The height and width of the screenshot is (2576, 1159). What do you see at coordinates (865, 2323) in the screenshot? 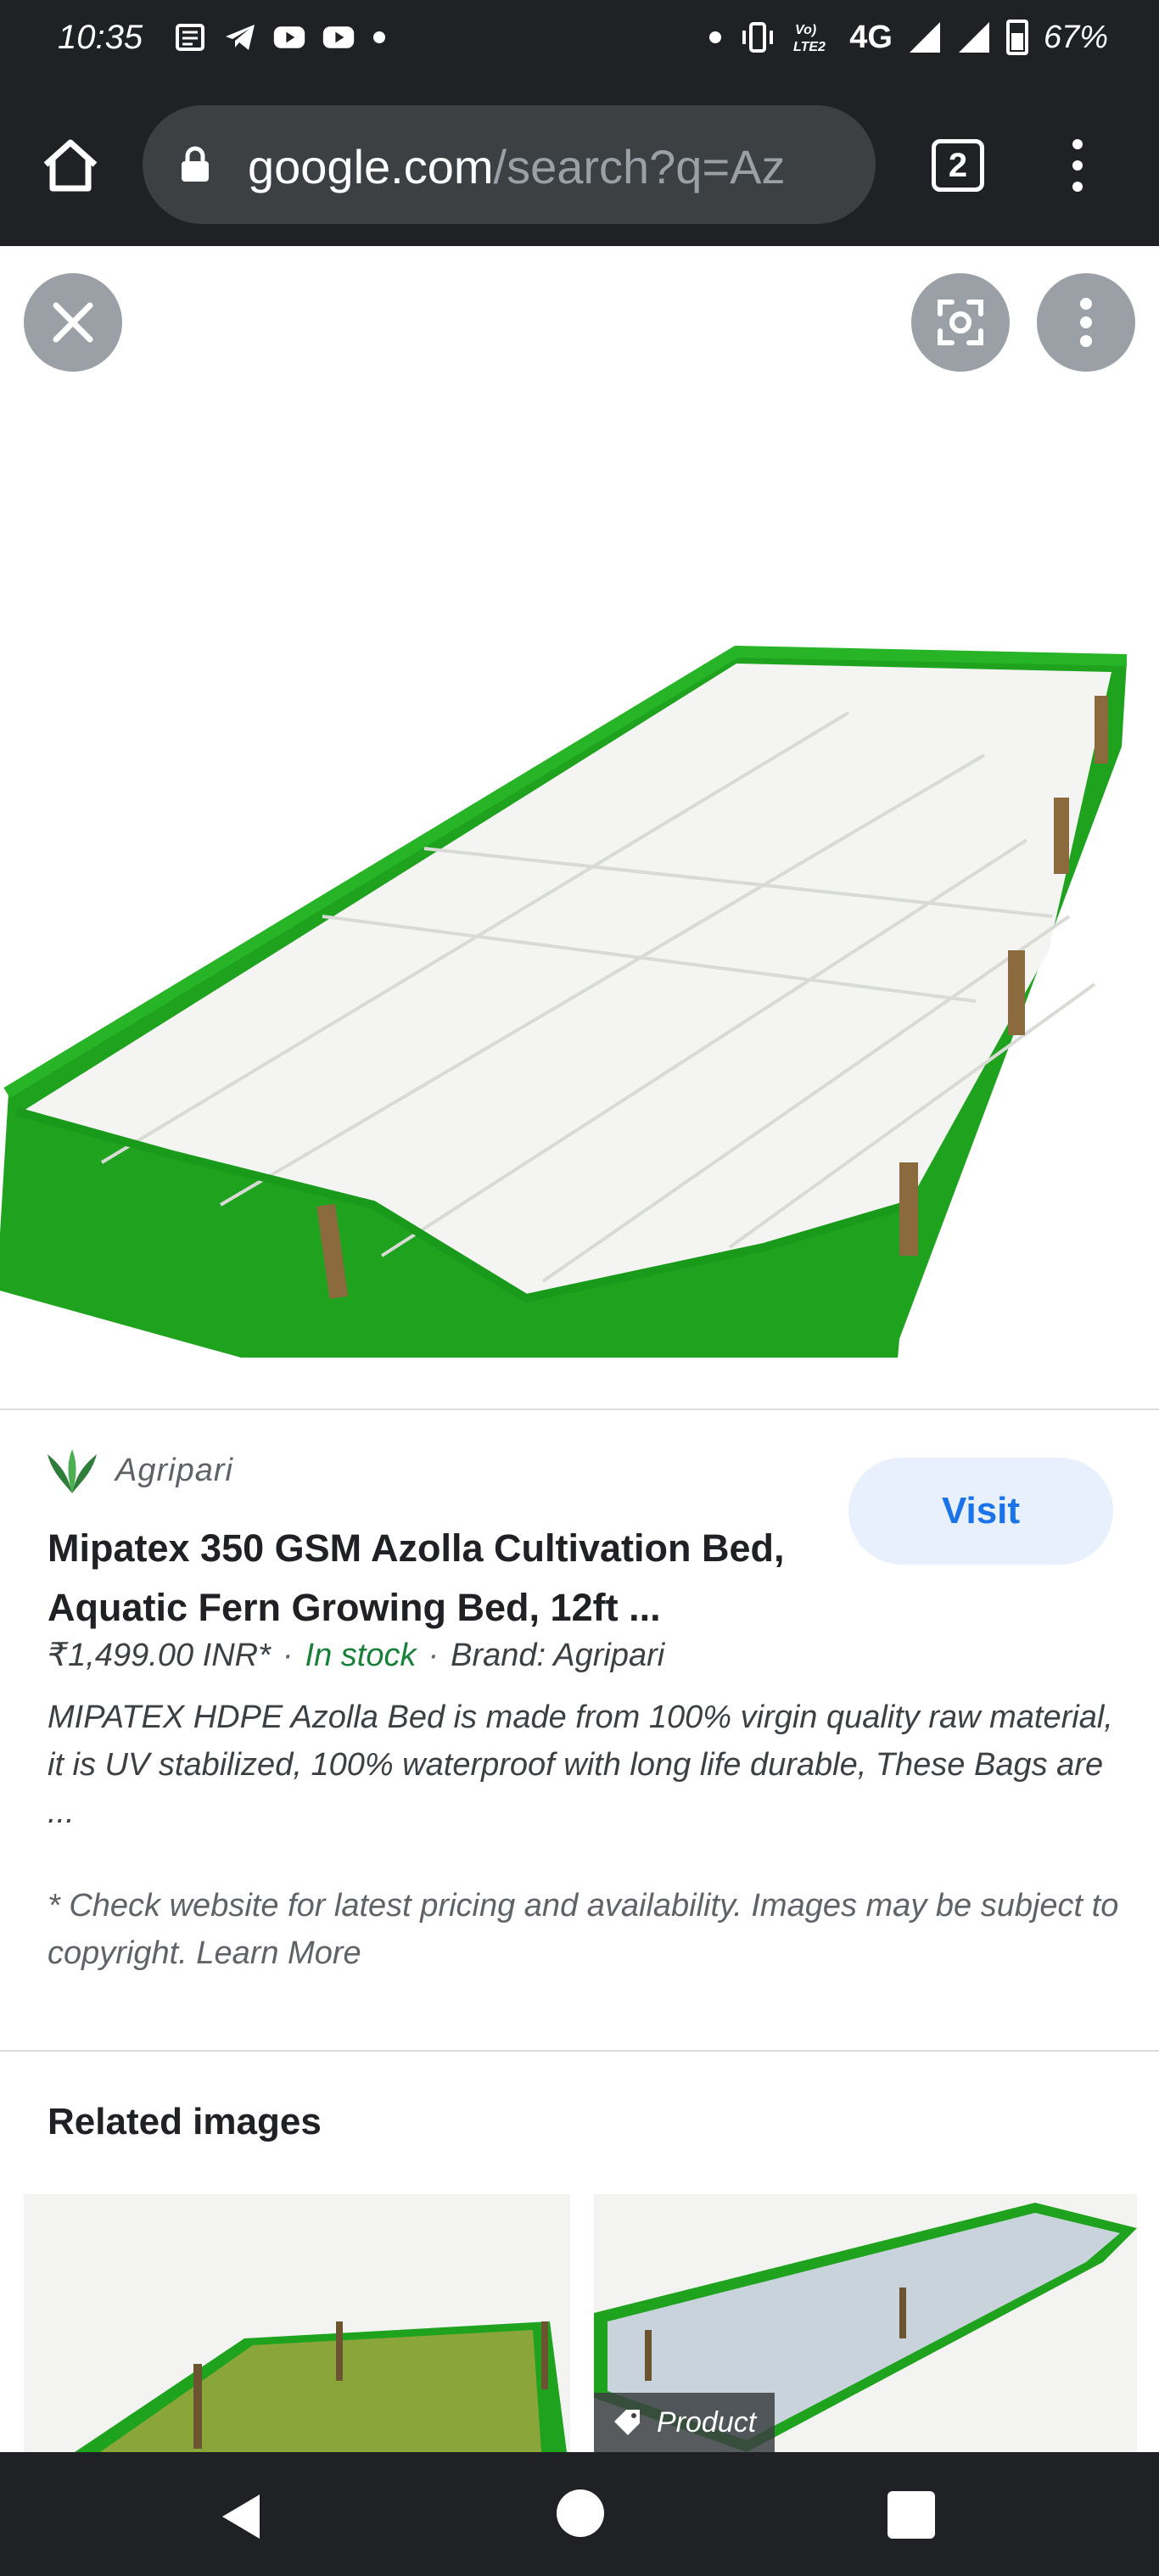
I see `related-image: Product` at bounding box center [865, 2323].